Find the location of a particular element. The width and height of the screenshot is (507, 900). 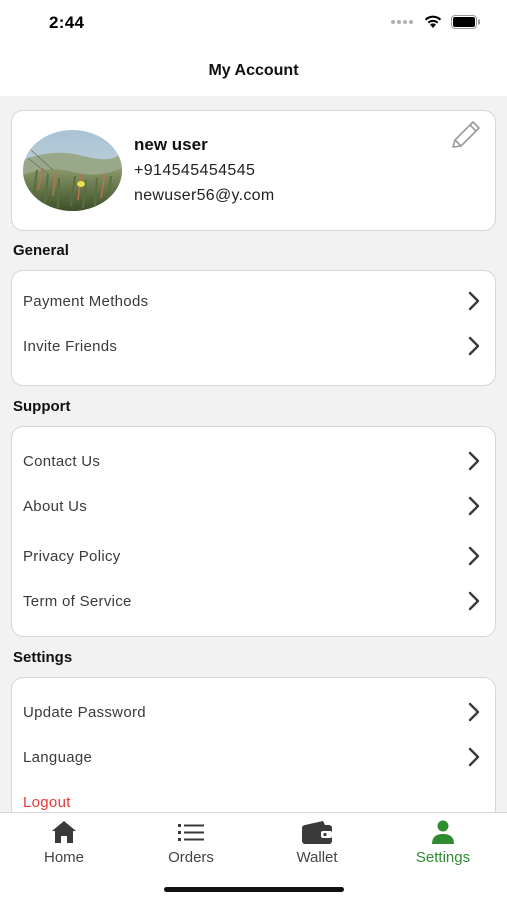

tab-settings: Settings is located at coordinates (443, 842).